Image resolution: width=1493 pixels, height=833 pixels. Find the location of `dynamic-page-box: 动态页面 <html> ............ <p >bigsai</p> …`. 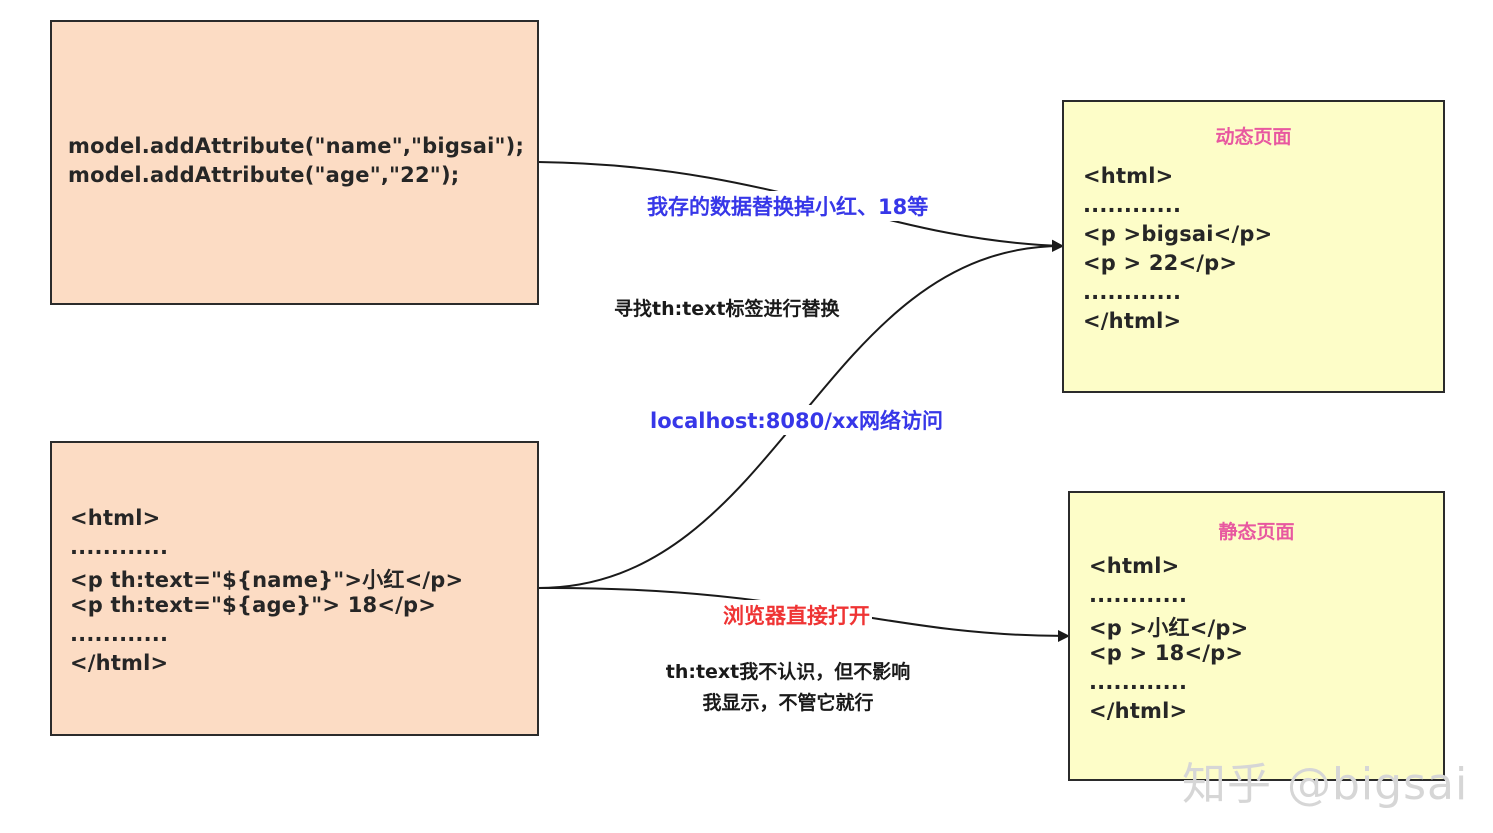

dynamic-page-box: 动态页面 <html> ............ <p >bigsai</p> … is located at coordinates (1253, 246).